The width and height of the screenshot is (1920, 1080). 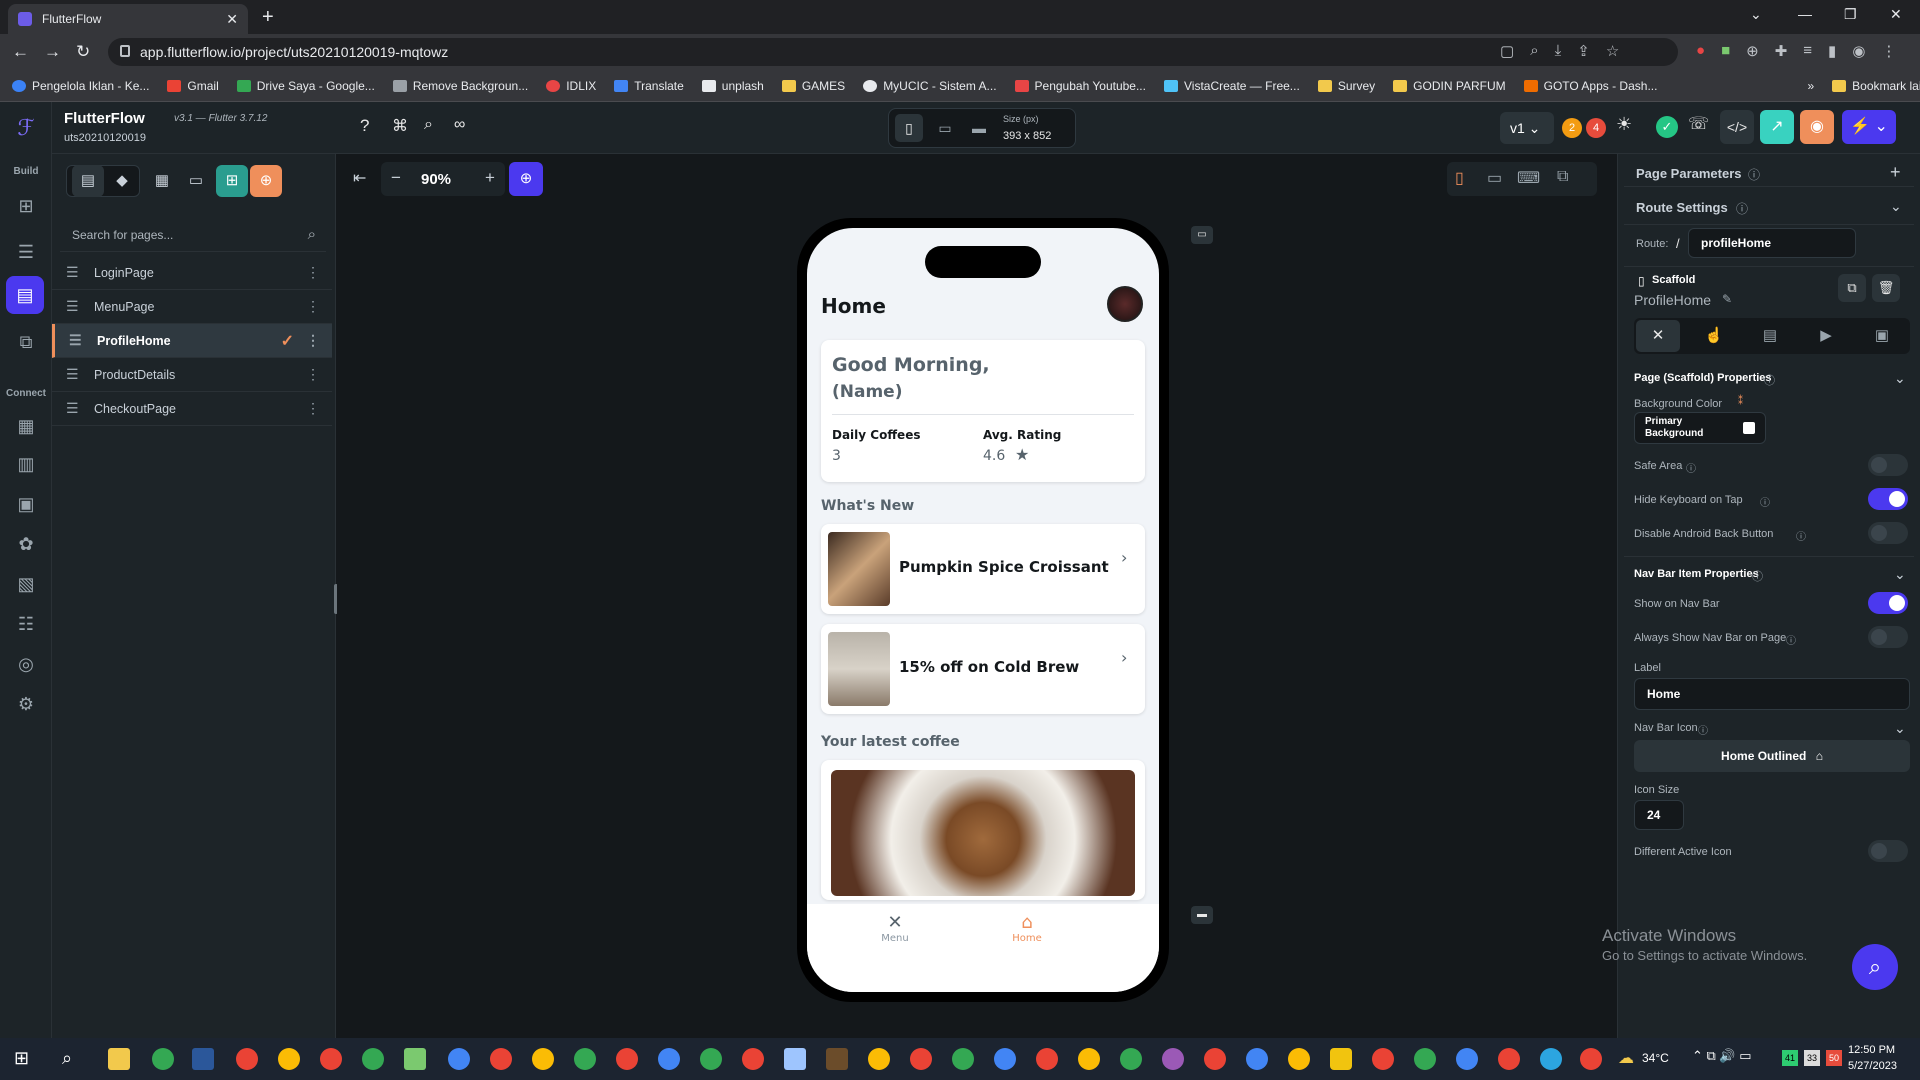 What do you see at coordinates (1805, 14) in the screenshot?
I see `minimize-icon: —` at bounding box center [1805, 14].